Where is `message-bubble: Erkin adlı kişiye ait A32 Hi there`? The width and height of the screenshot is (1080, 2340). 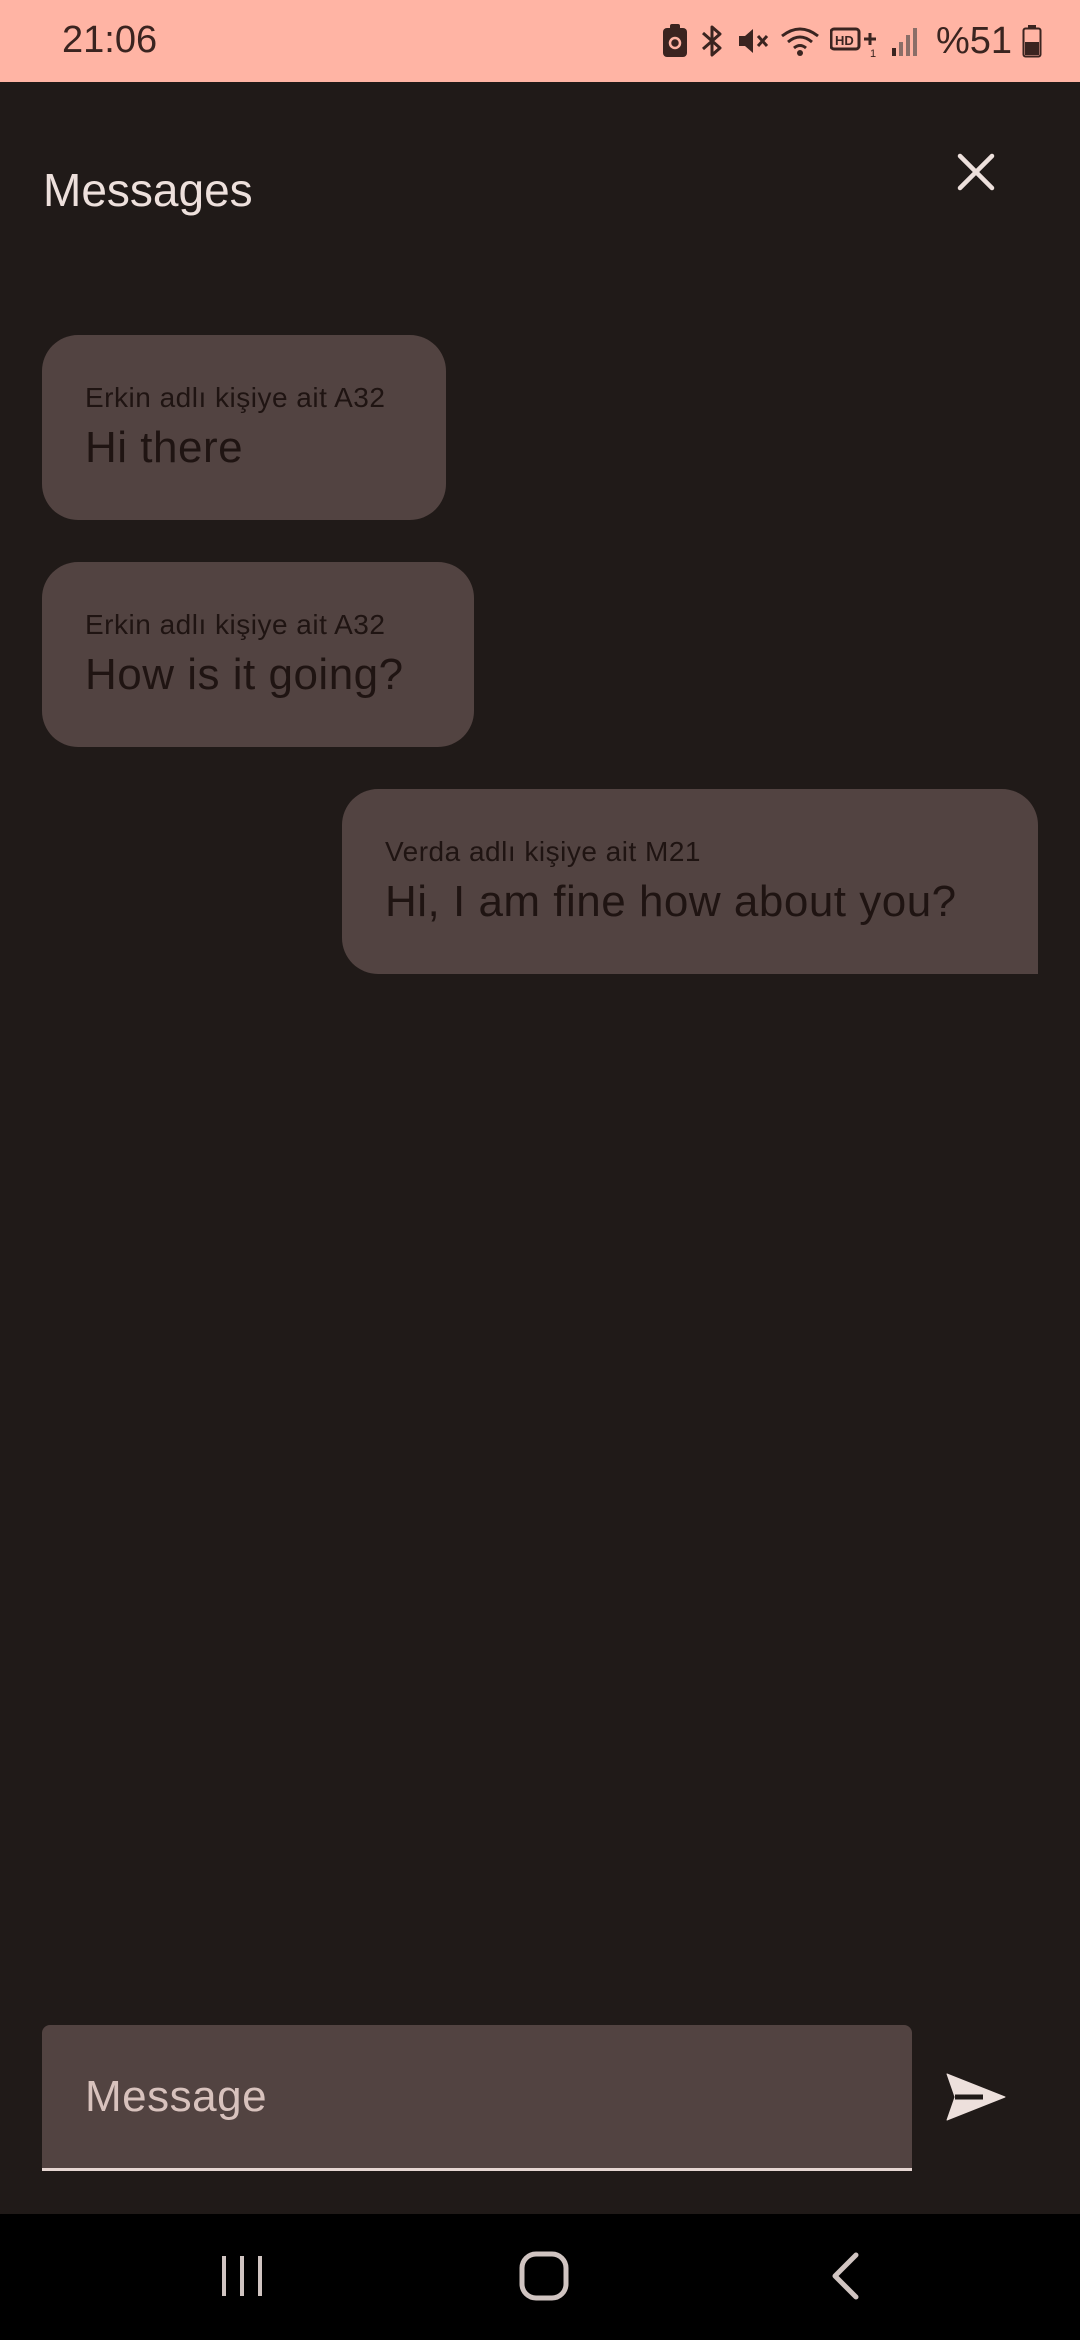 message-bubble: Erkin adlı kişiye ait A32 Hi there is located at coordinates (244, 427).